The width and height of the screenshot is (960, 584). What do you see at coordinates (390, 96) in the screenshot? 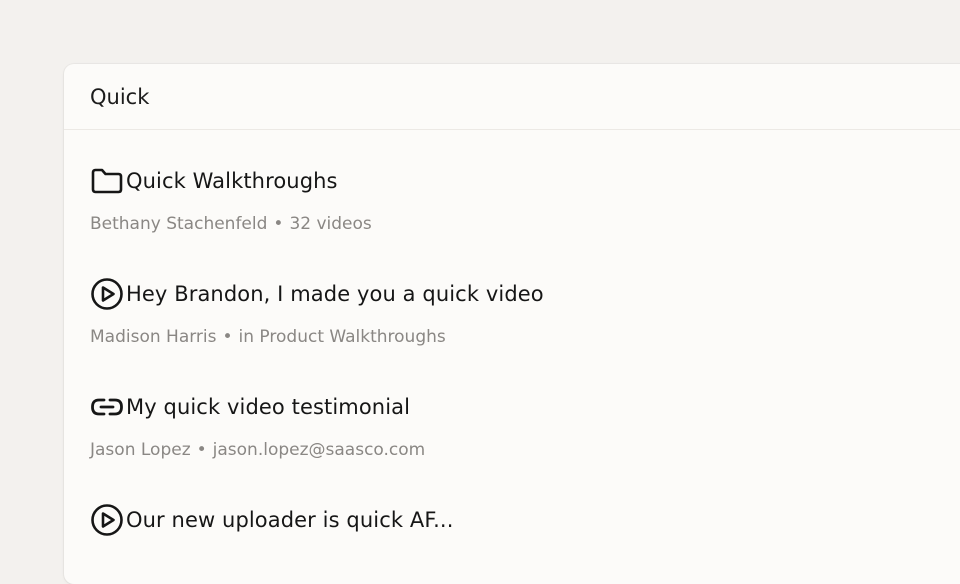
I see `search-input` at bounding box center [390, 96].